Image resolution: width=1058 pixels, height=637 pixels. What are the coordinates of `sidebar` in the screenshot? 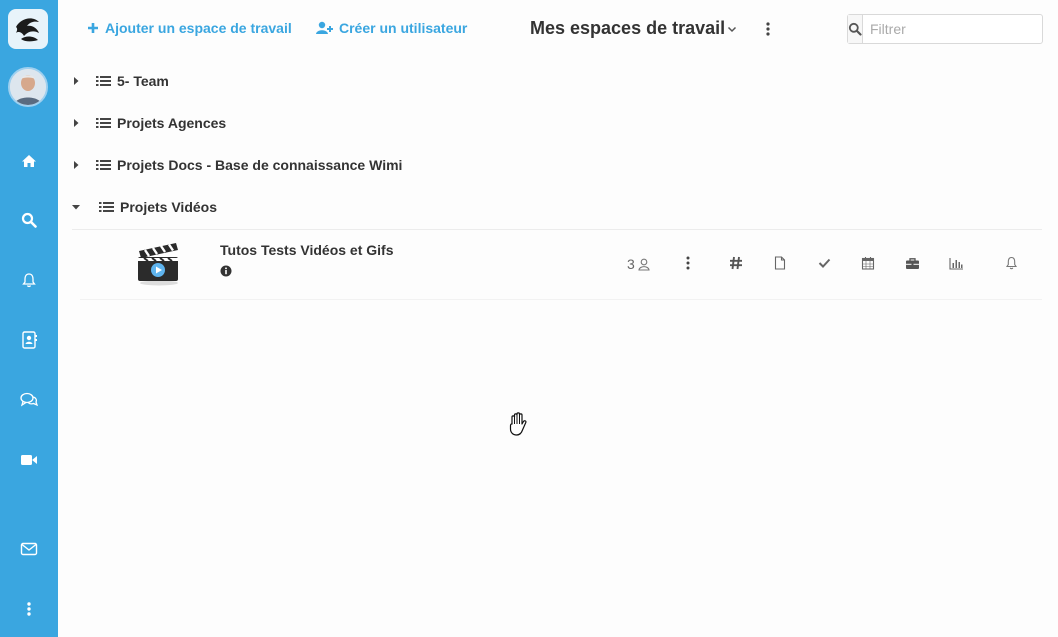 It's located at (29, 318).